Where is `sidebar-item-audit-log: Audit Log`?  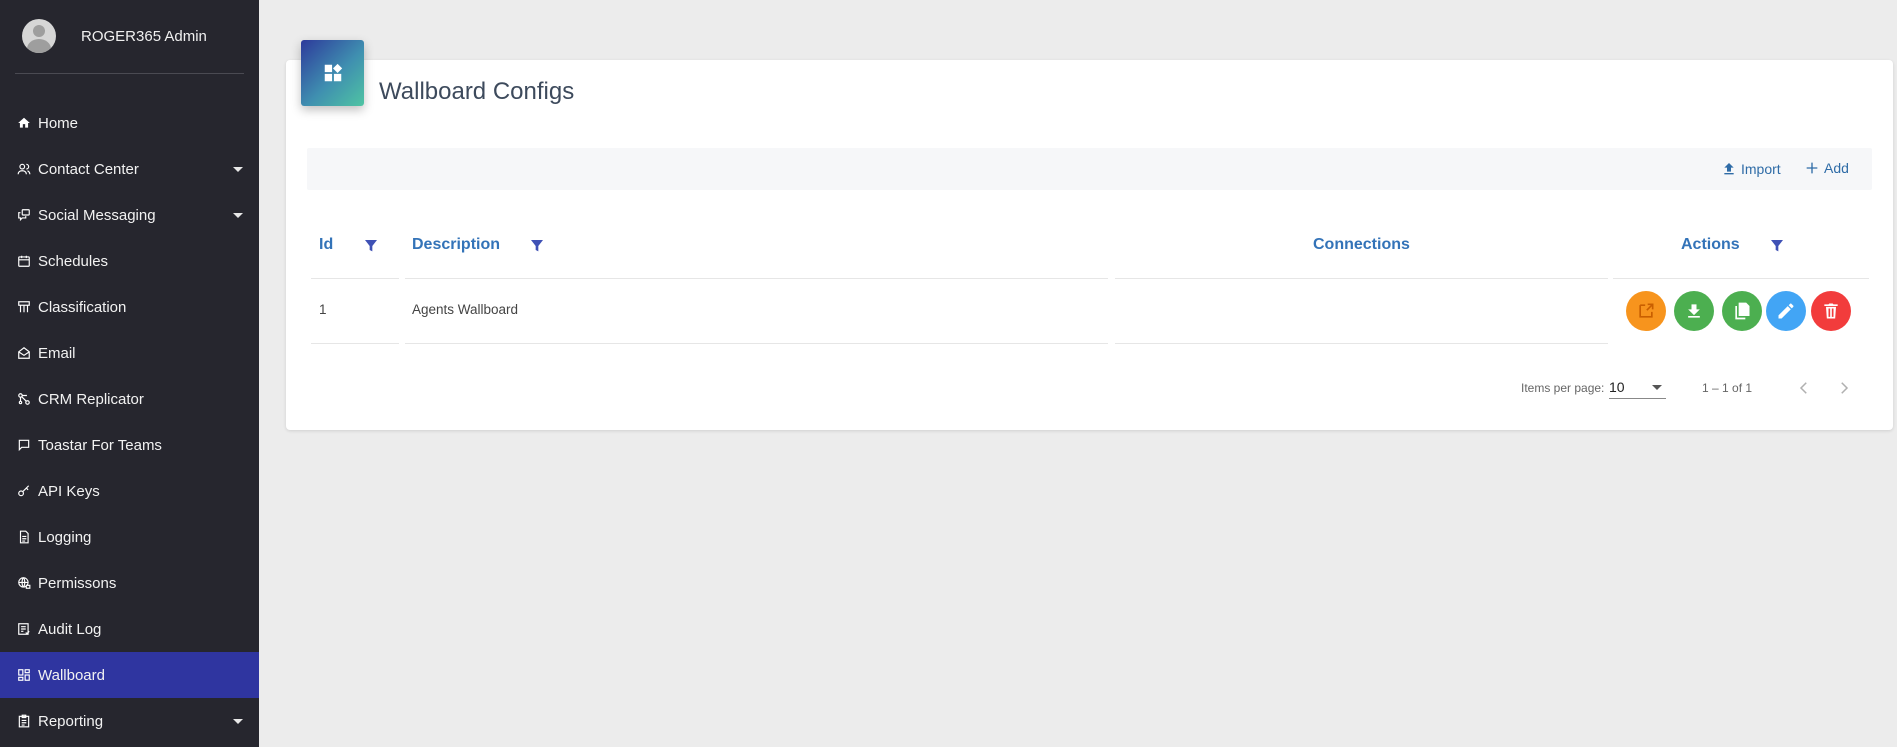 sidebar-item-audit-log: Audit Log is located at coordinates (129, 629).